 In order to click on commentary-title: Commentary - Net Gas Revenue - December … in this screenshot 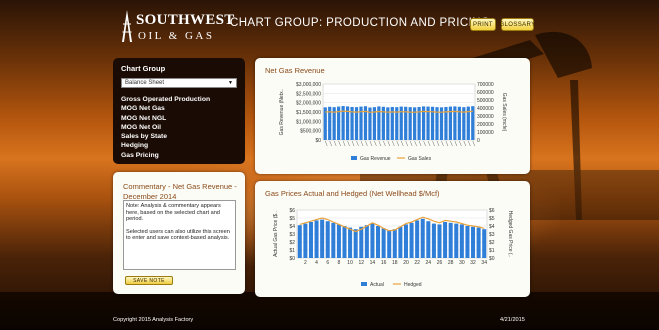, I will do `click(180, 191)`.